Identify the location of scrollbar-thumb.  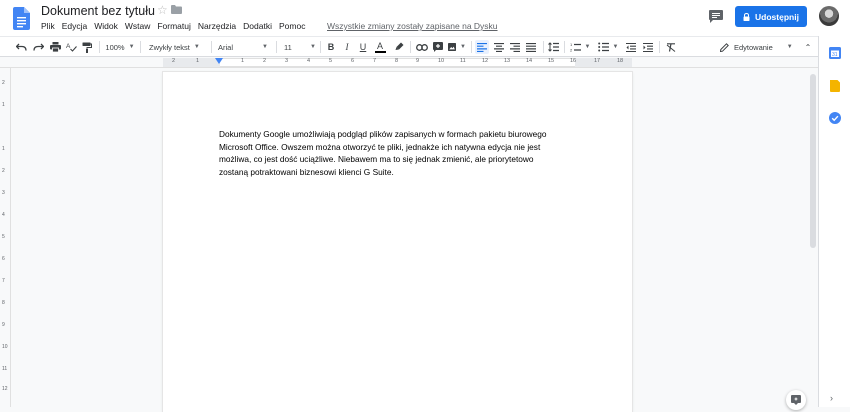
(813, 161).